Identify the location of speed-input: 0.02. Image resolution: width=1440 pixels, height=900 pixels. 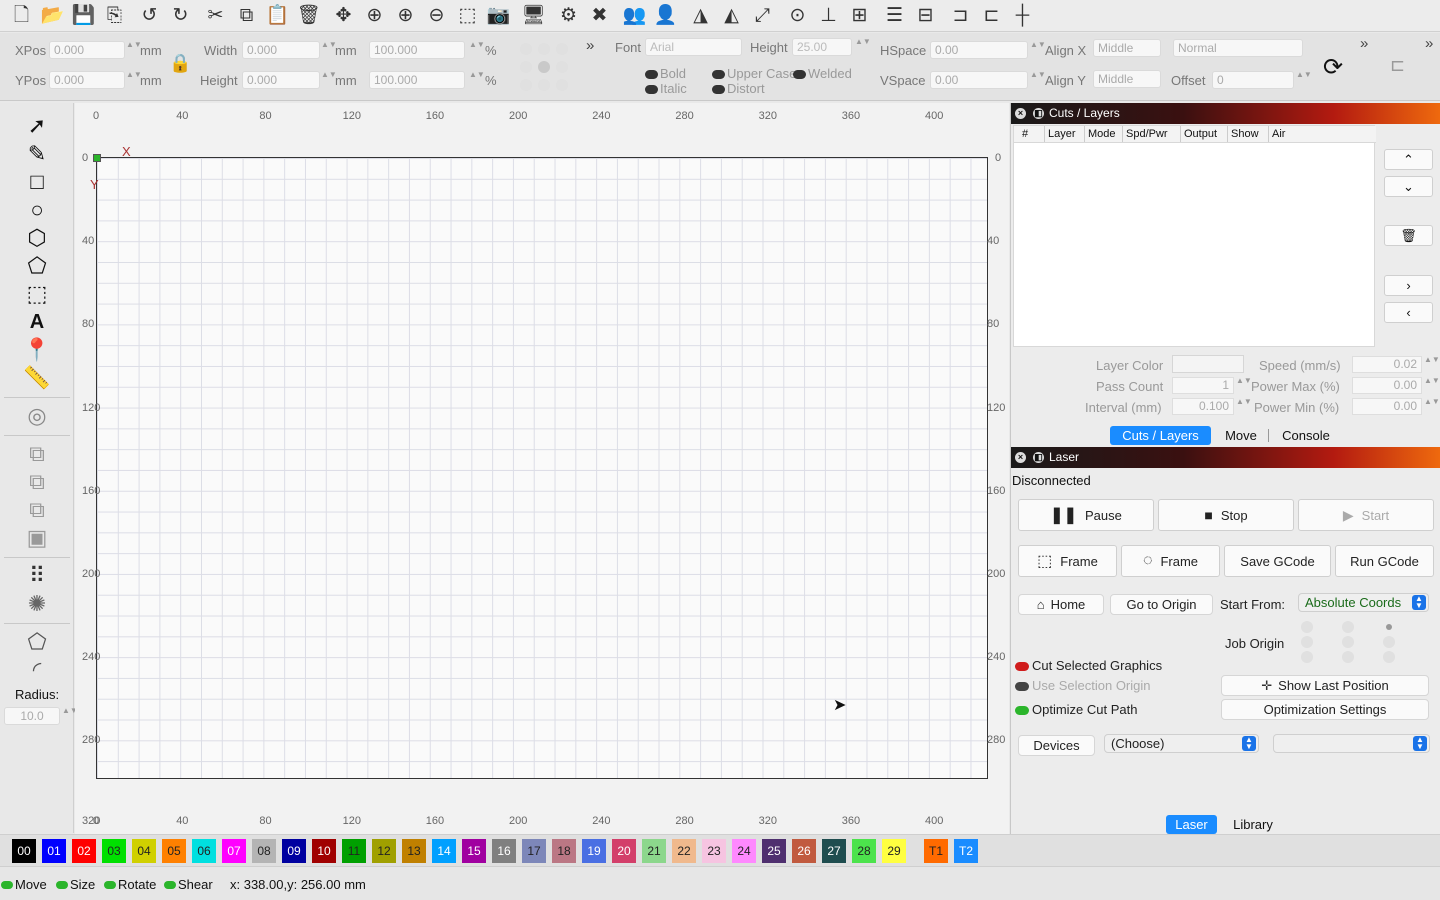
(1387, 364).